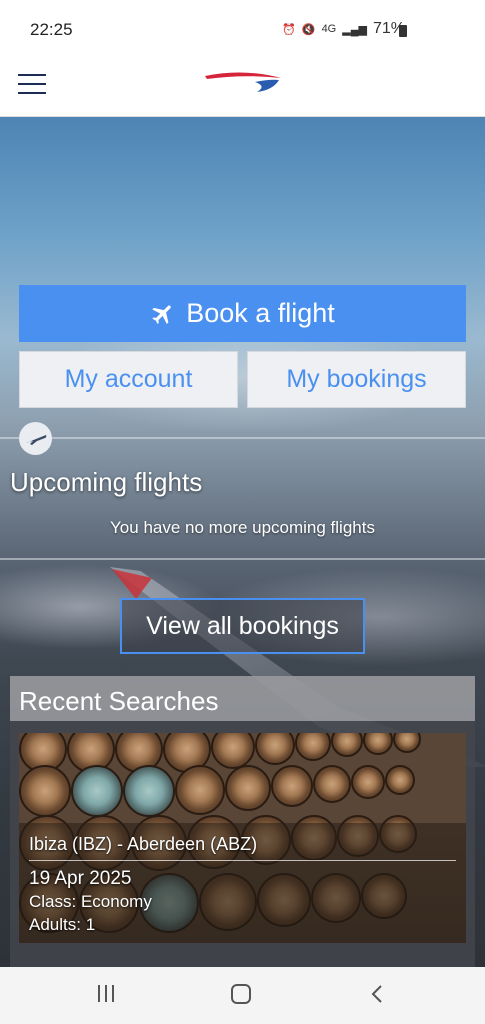 The image size is (485, 1024). I want to click on battery-icon, so click(403, 31).